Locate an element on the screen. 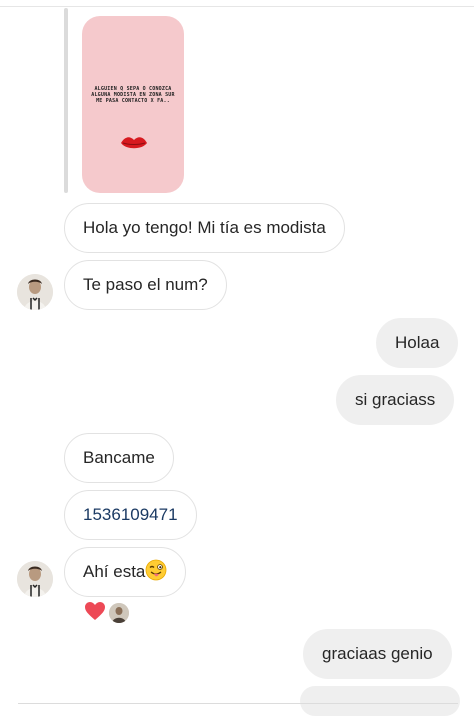 This screenshot has height=716, width=474. message-bubble-incoming: Hola yo tengo! Mi tía es modista is located at coordinates (204, 228).